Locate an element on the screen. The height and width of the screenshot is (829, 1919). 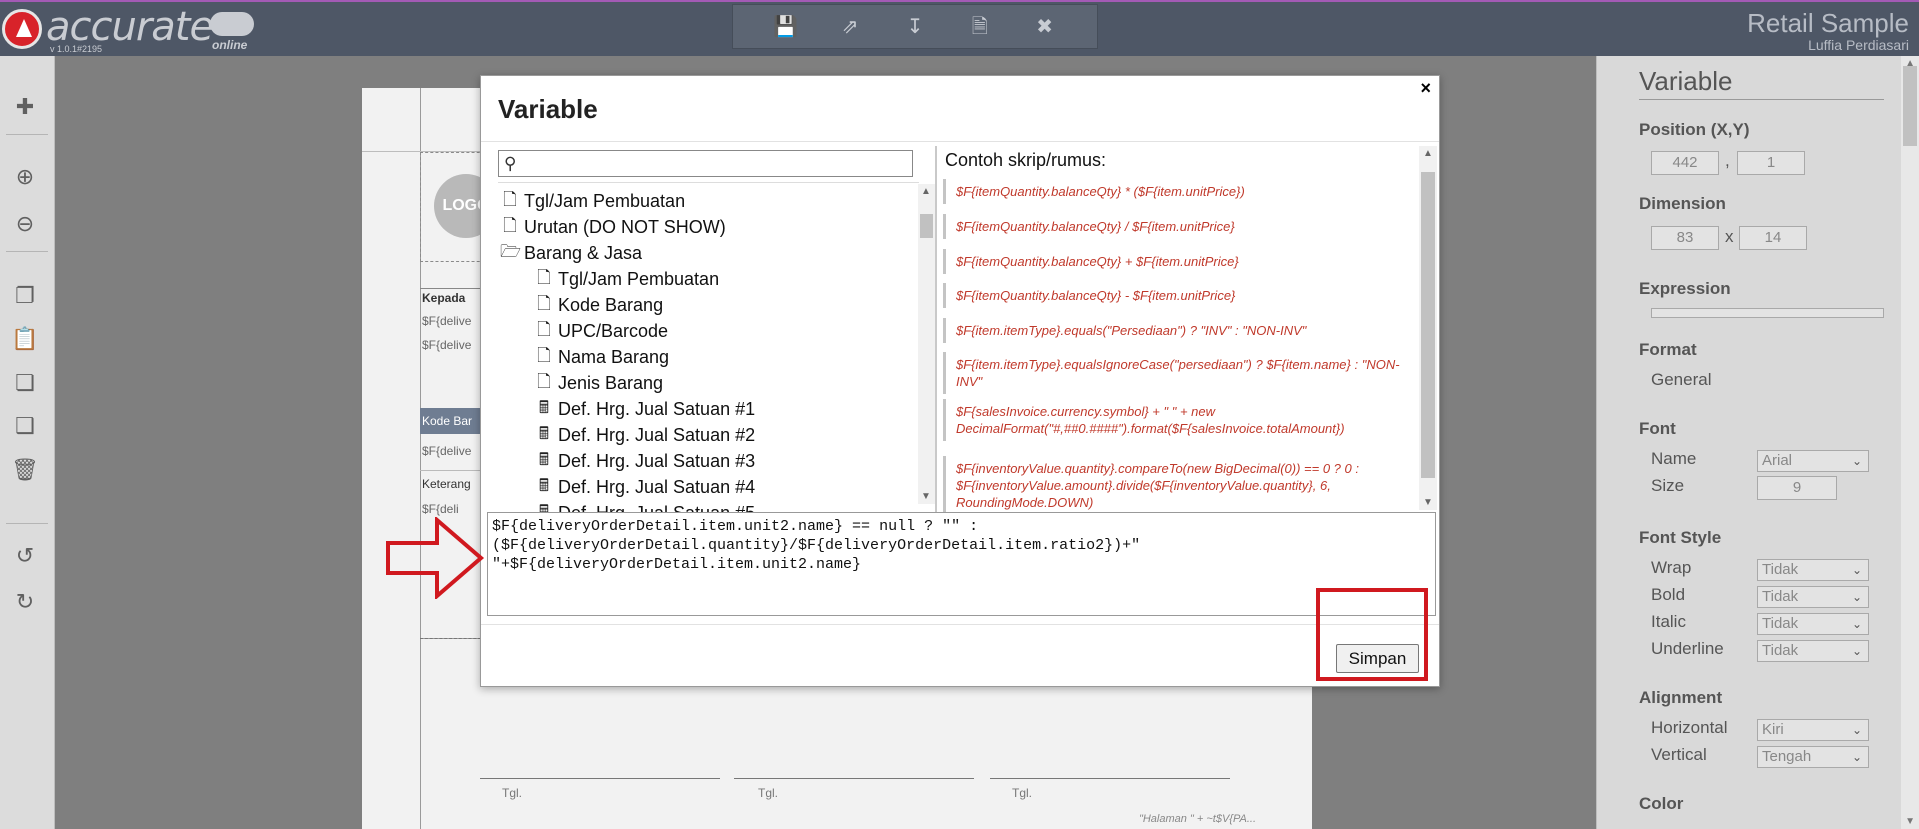
search-input is located at coordinates (715, 163).